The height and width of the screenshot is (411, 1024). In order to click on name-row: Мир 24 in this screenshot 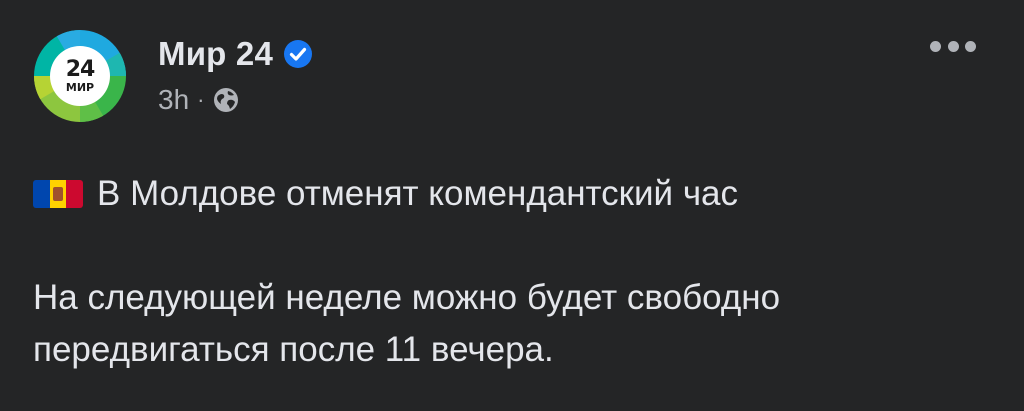, I will do `click(235, 54)`.